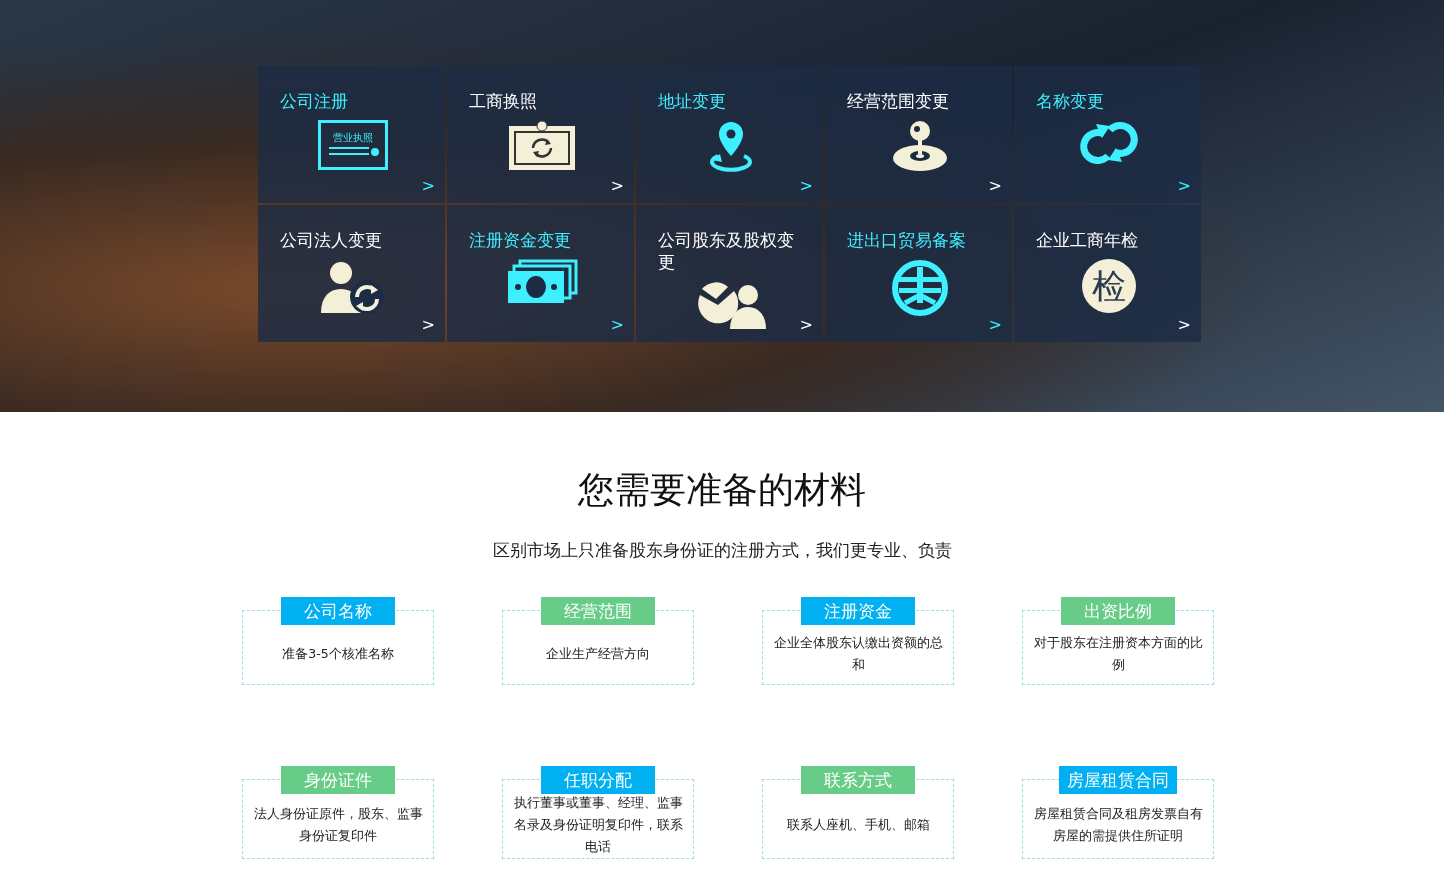 This screenshot has width=1444, height=888. Describe the element at coordinates (722, 490) in the screenshot. I see `section-title: 您需要准备的材料` at that location.